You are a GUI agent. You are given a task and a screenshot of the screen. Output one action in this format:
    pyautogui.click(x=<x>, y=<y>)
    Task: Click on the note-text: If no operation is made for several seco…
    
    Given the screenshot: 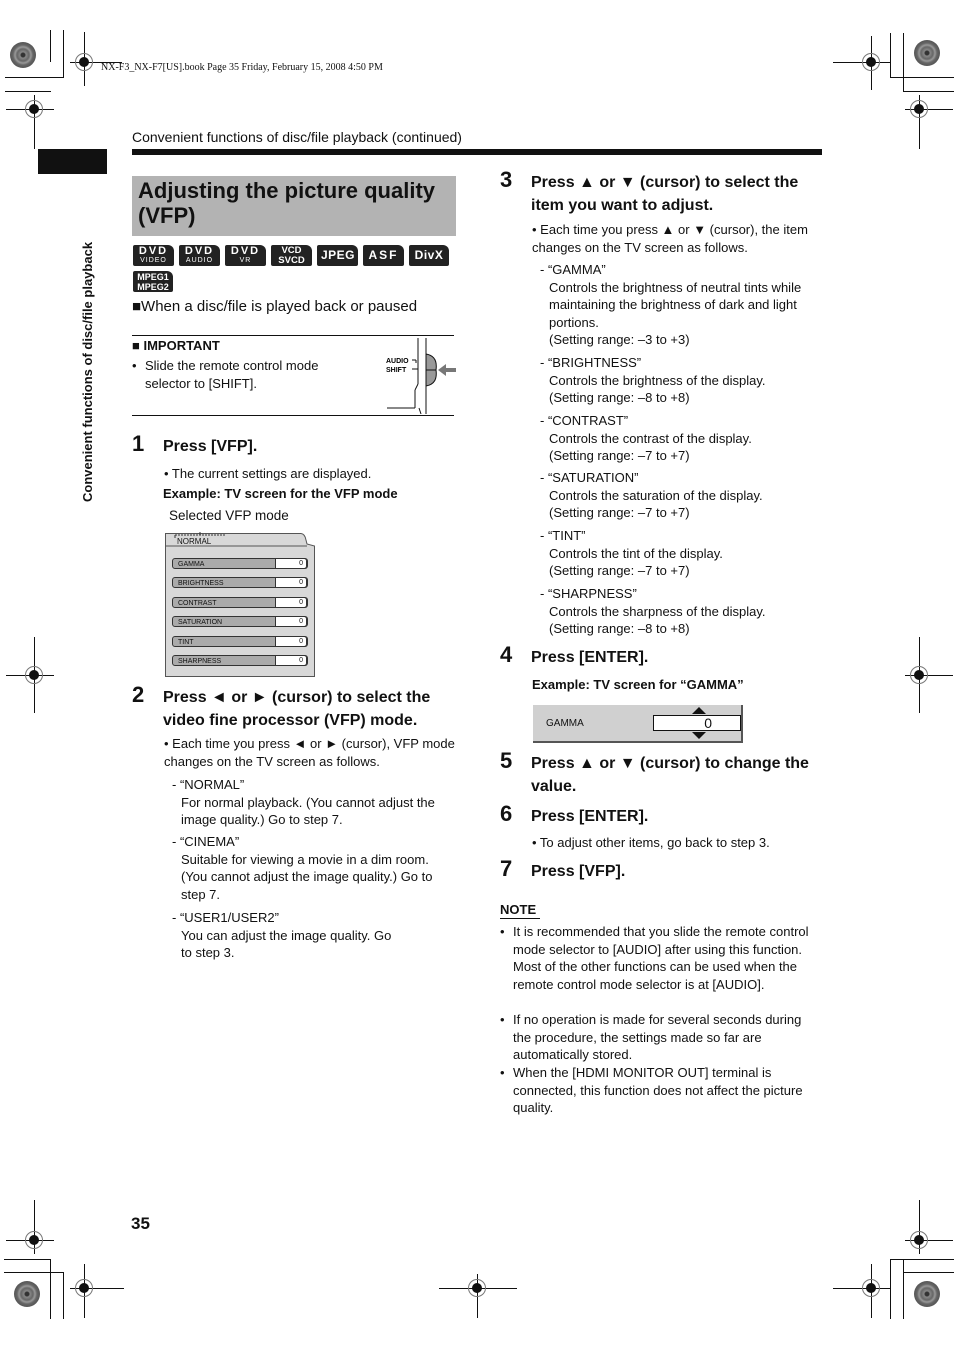 What is the action you would take?
    pyautogui.click(x=657, y=1037)
    